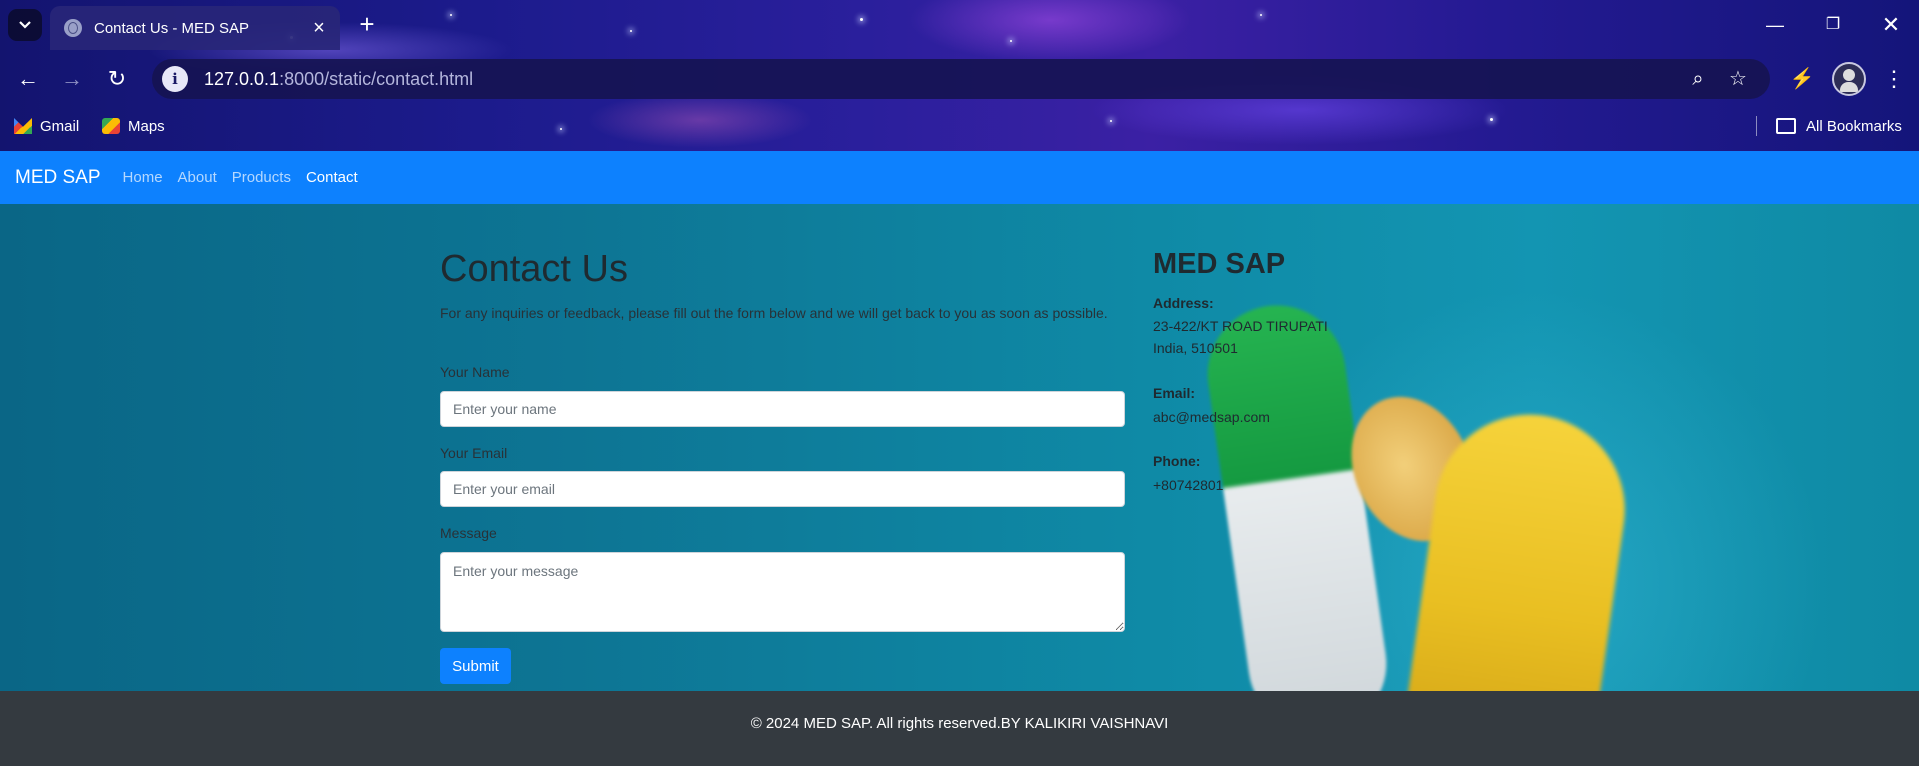 The image size is (1919, 766). What do you see at coordinates (332, 177) in the screenshot?
I see `nav-link-contact: Contact` at bounding box center [332, 177].